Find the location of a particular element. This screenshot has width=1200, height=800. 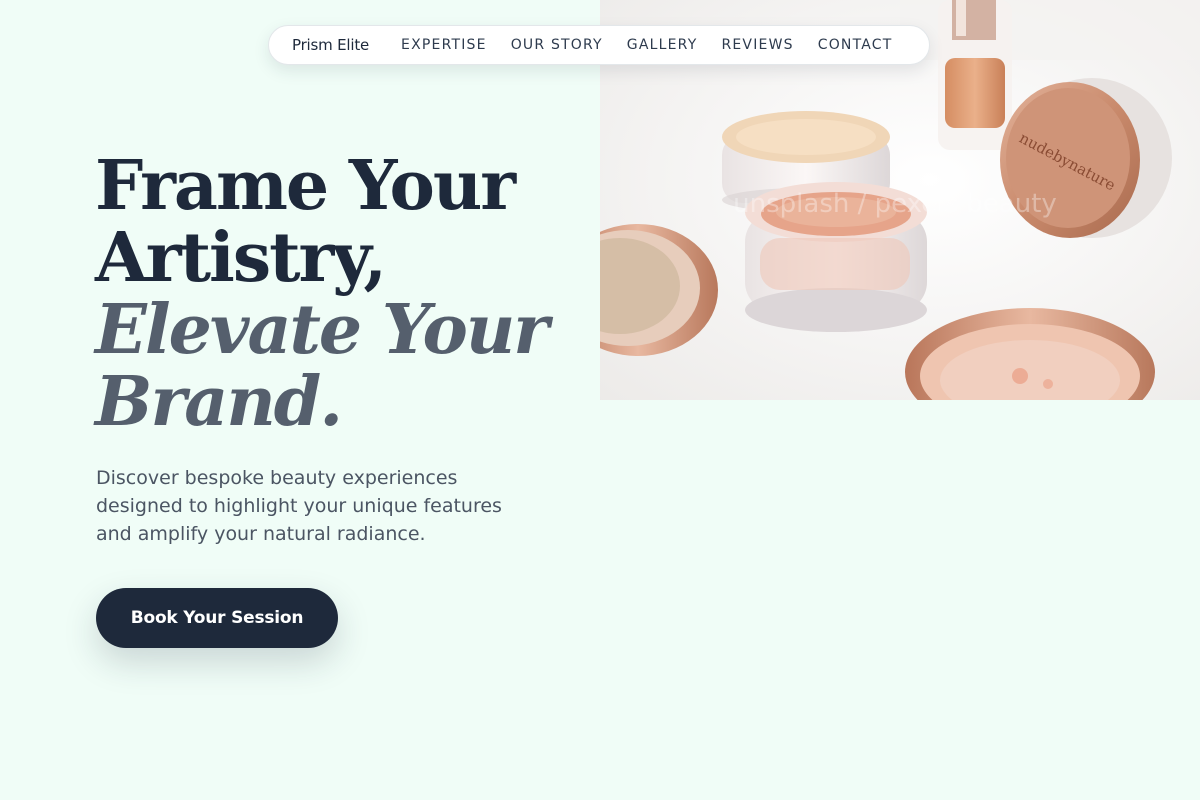

hero-headline: Frame Your Artistry, Elevate Your Brand. is located at coordinates (322, 294).